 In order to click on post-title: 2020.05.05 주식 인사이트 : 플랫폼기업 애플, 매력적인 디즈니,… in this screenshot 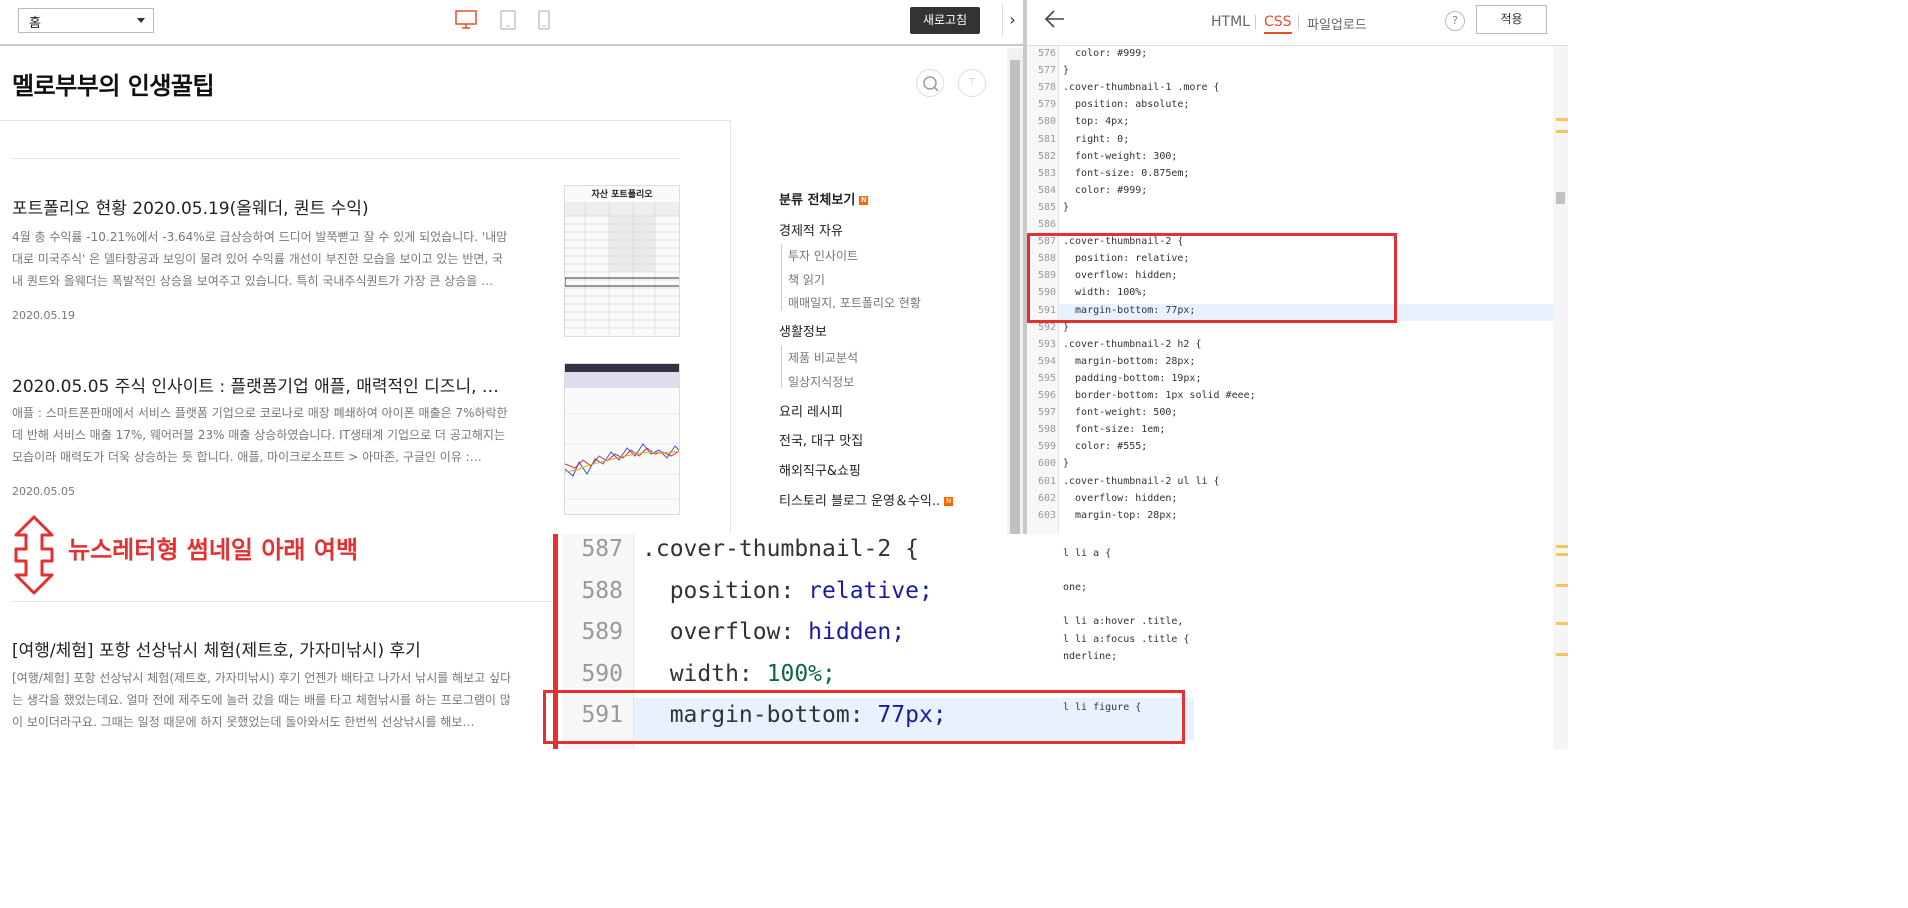, I will do `click(262, 384)`.